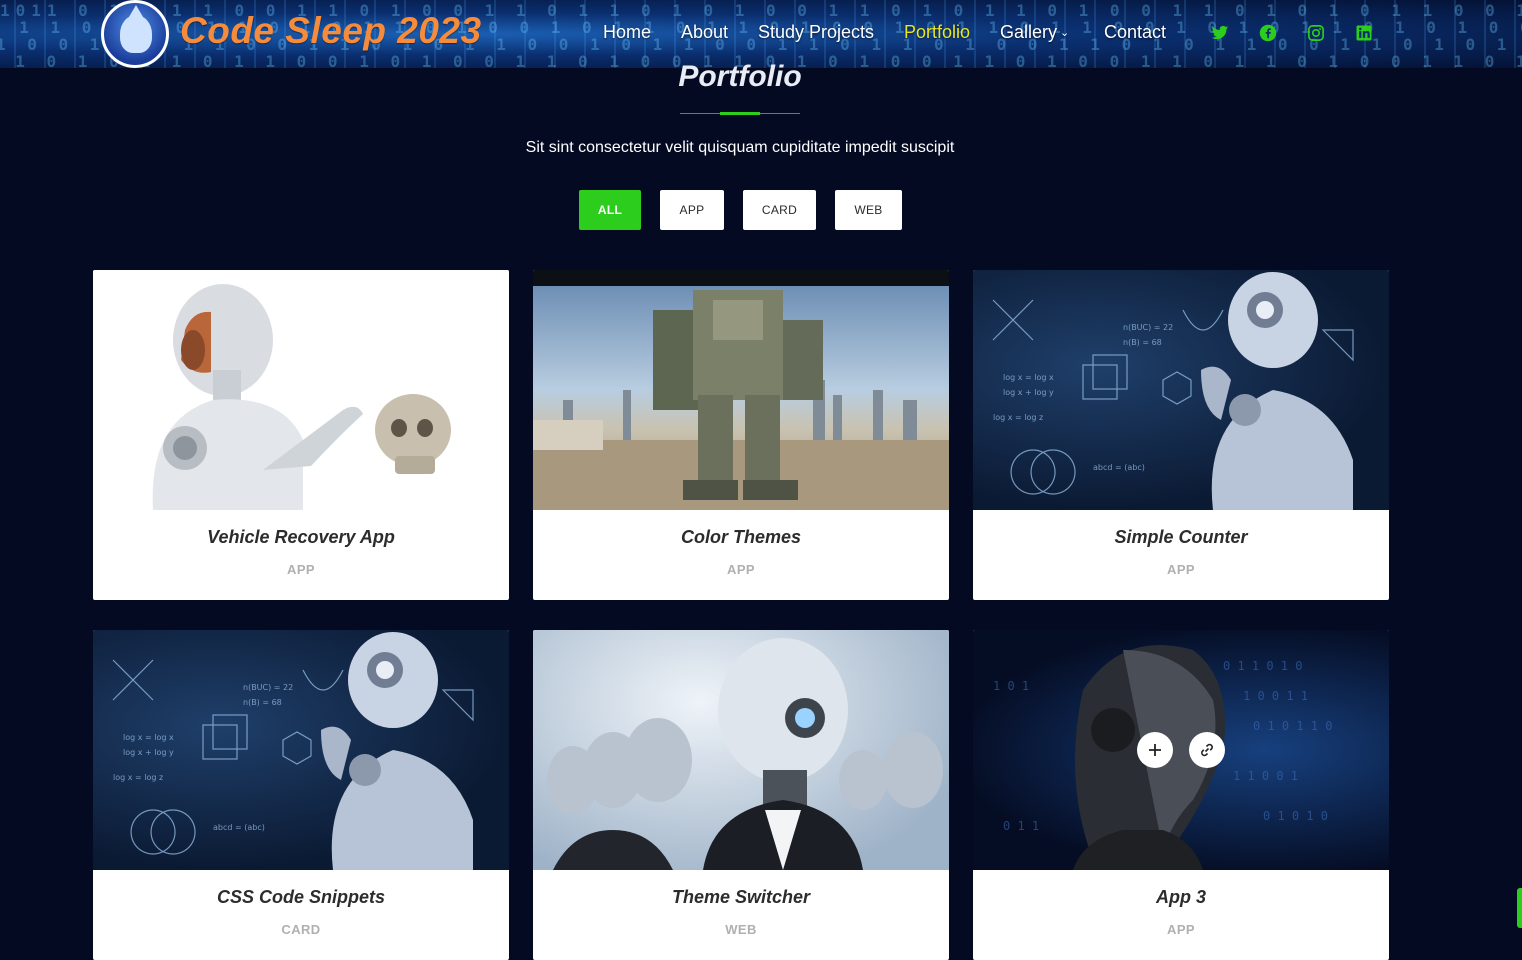  I want to click on card-title: Color Themes, so click(741, 537).